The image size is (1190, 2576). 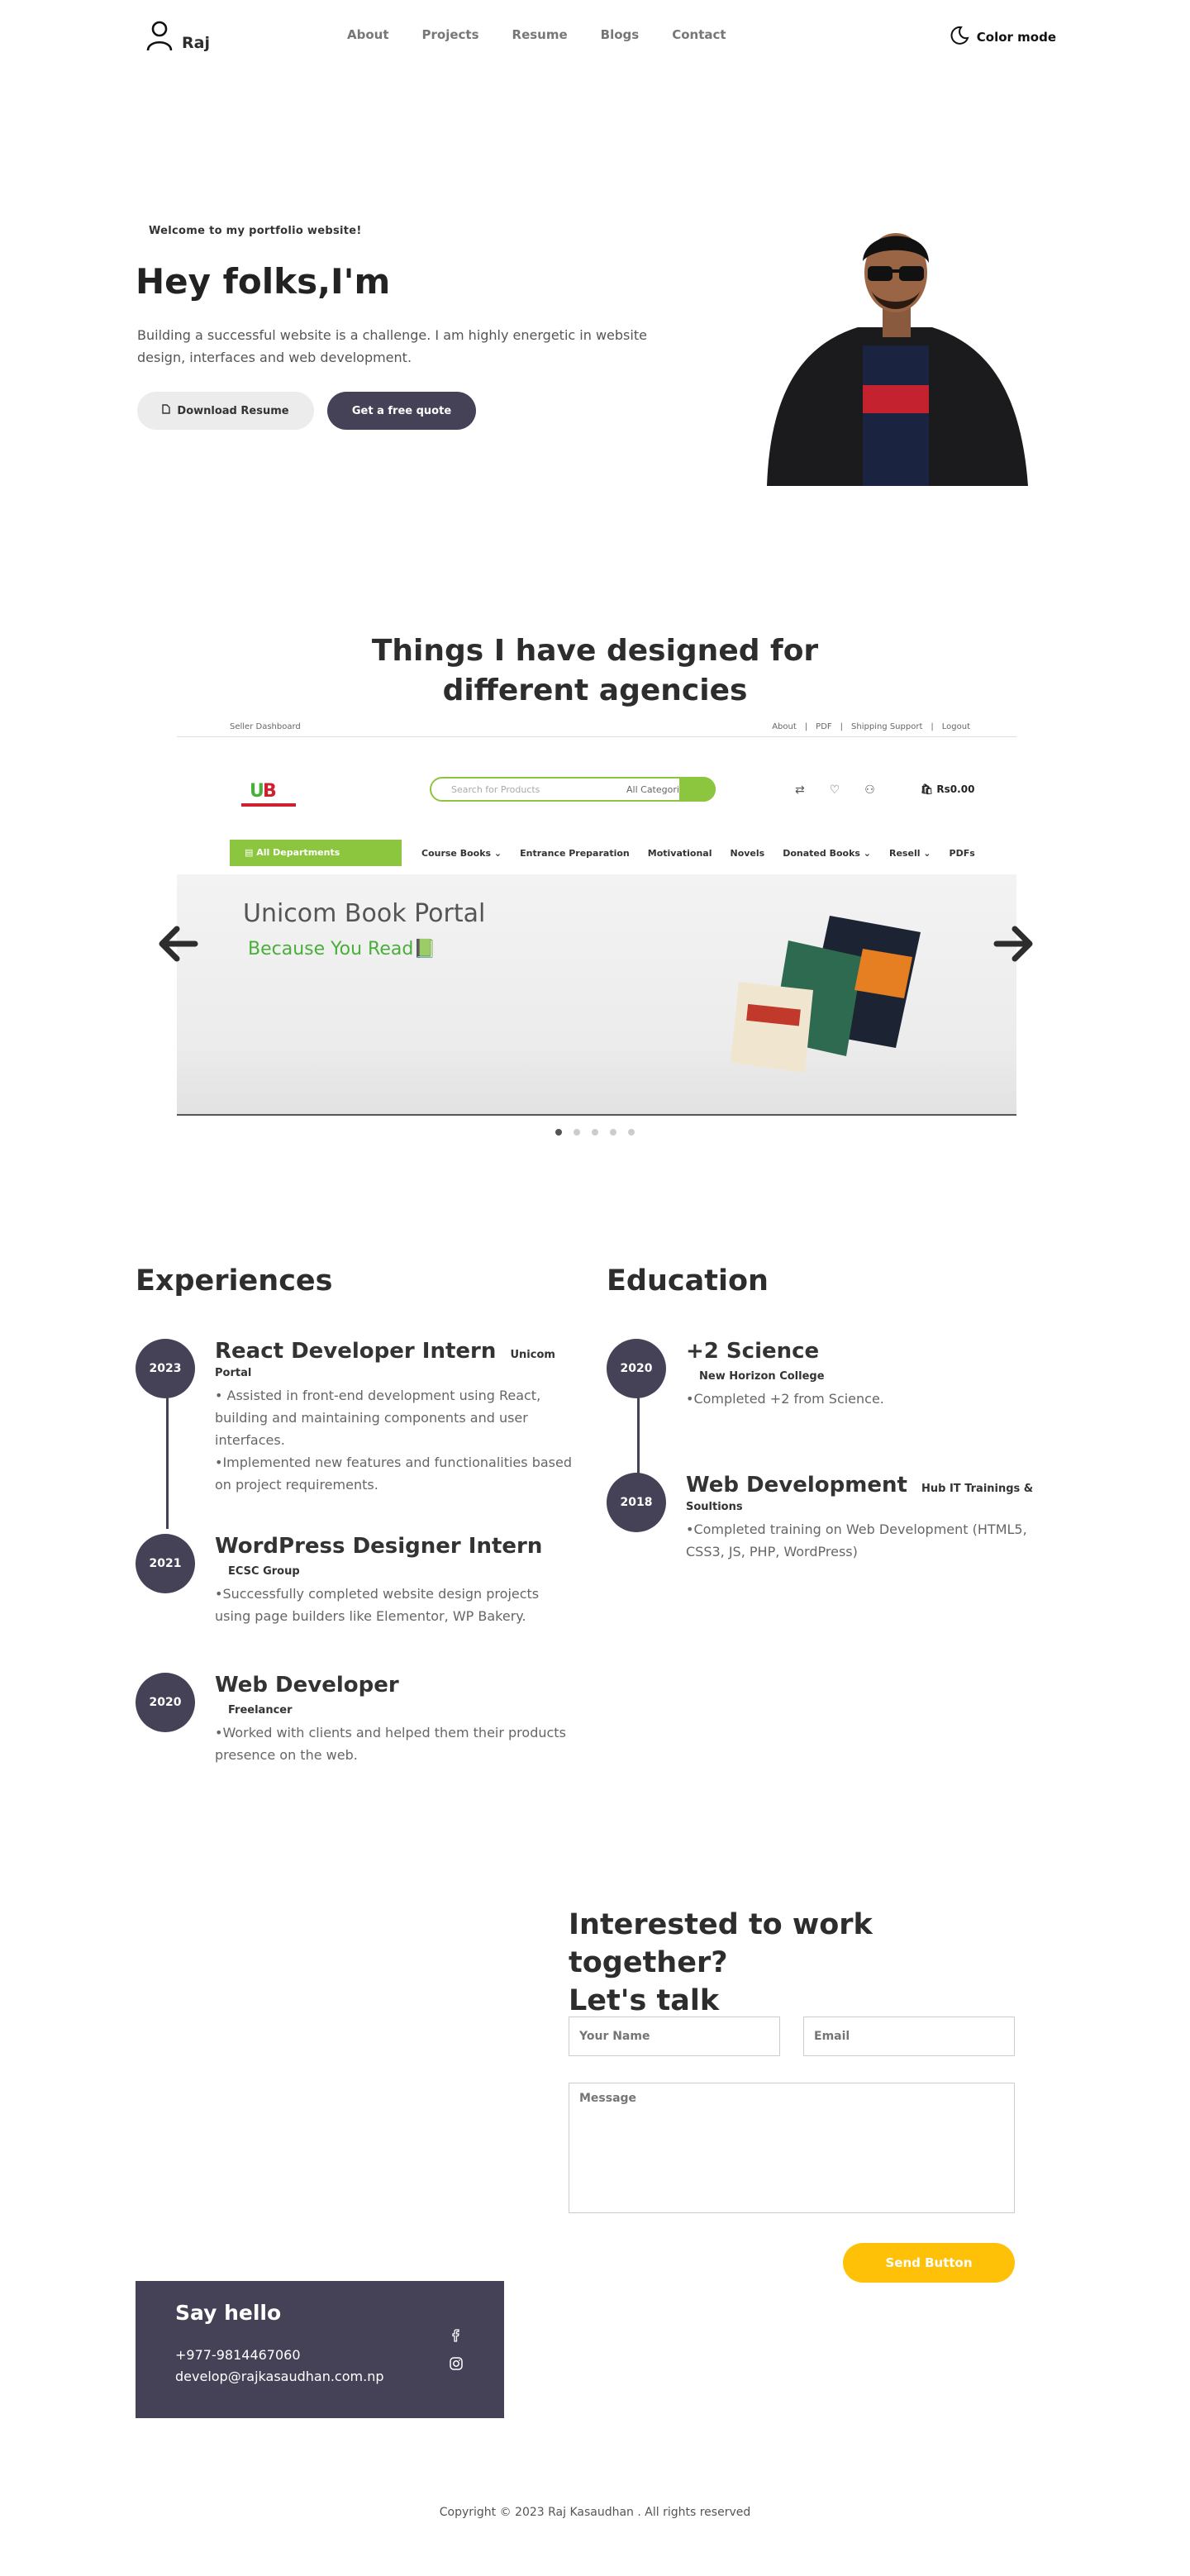 What do you see at coordinates (929, 2263) in the screenshot?
I see `send-button: Send Button` at bounding box center [929, 2263].